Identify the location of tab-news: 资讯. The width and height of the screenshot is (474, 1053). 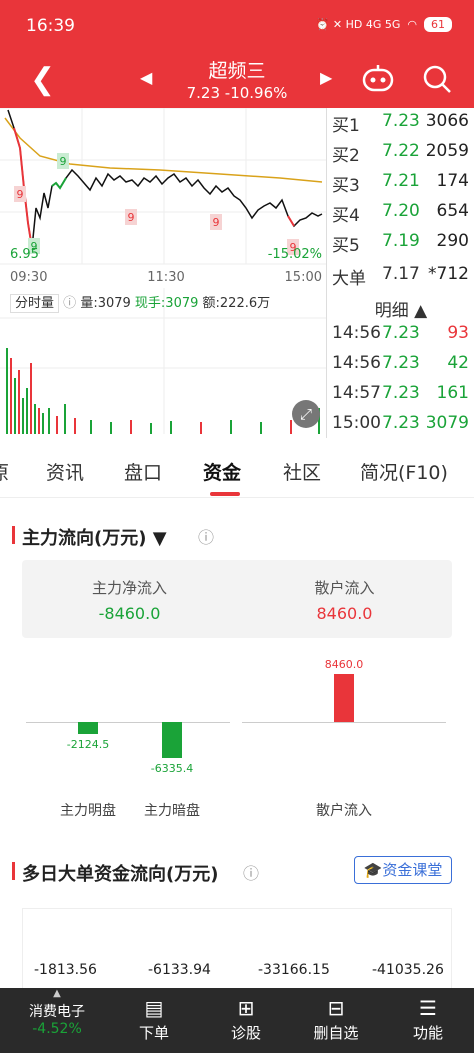
(65, 471).